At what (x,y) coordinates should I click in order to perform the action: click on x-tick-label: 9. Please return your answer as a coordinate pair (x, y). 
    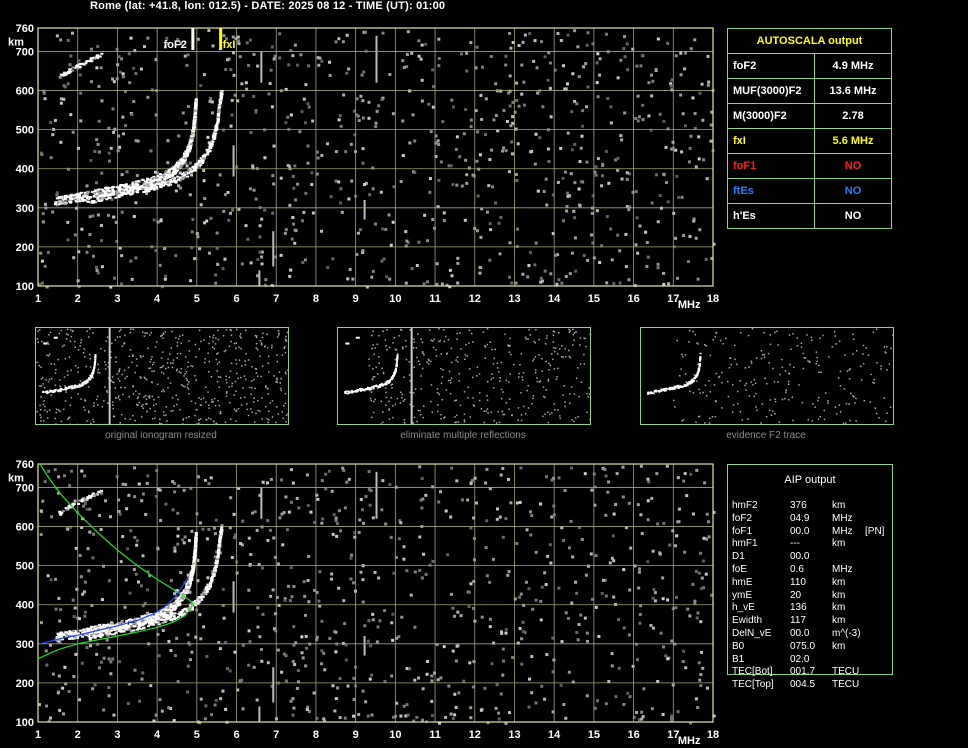
    Looking at the image, I should click on (356, 735).